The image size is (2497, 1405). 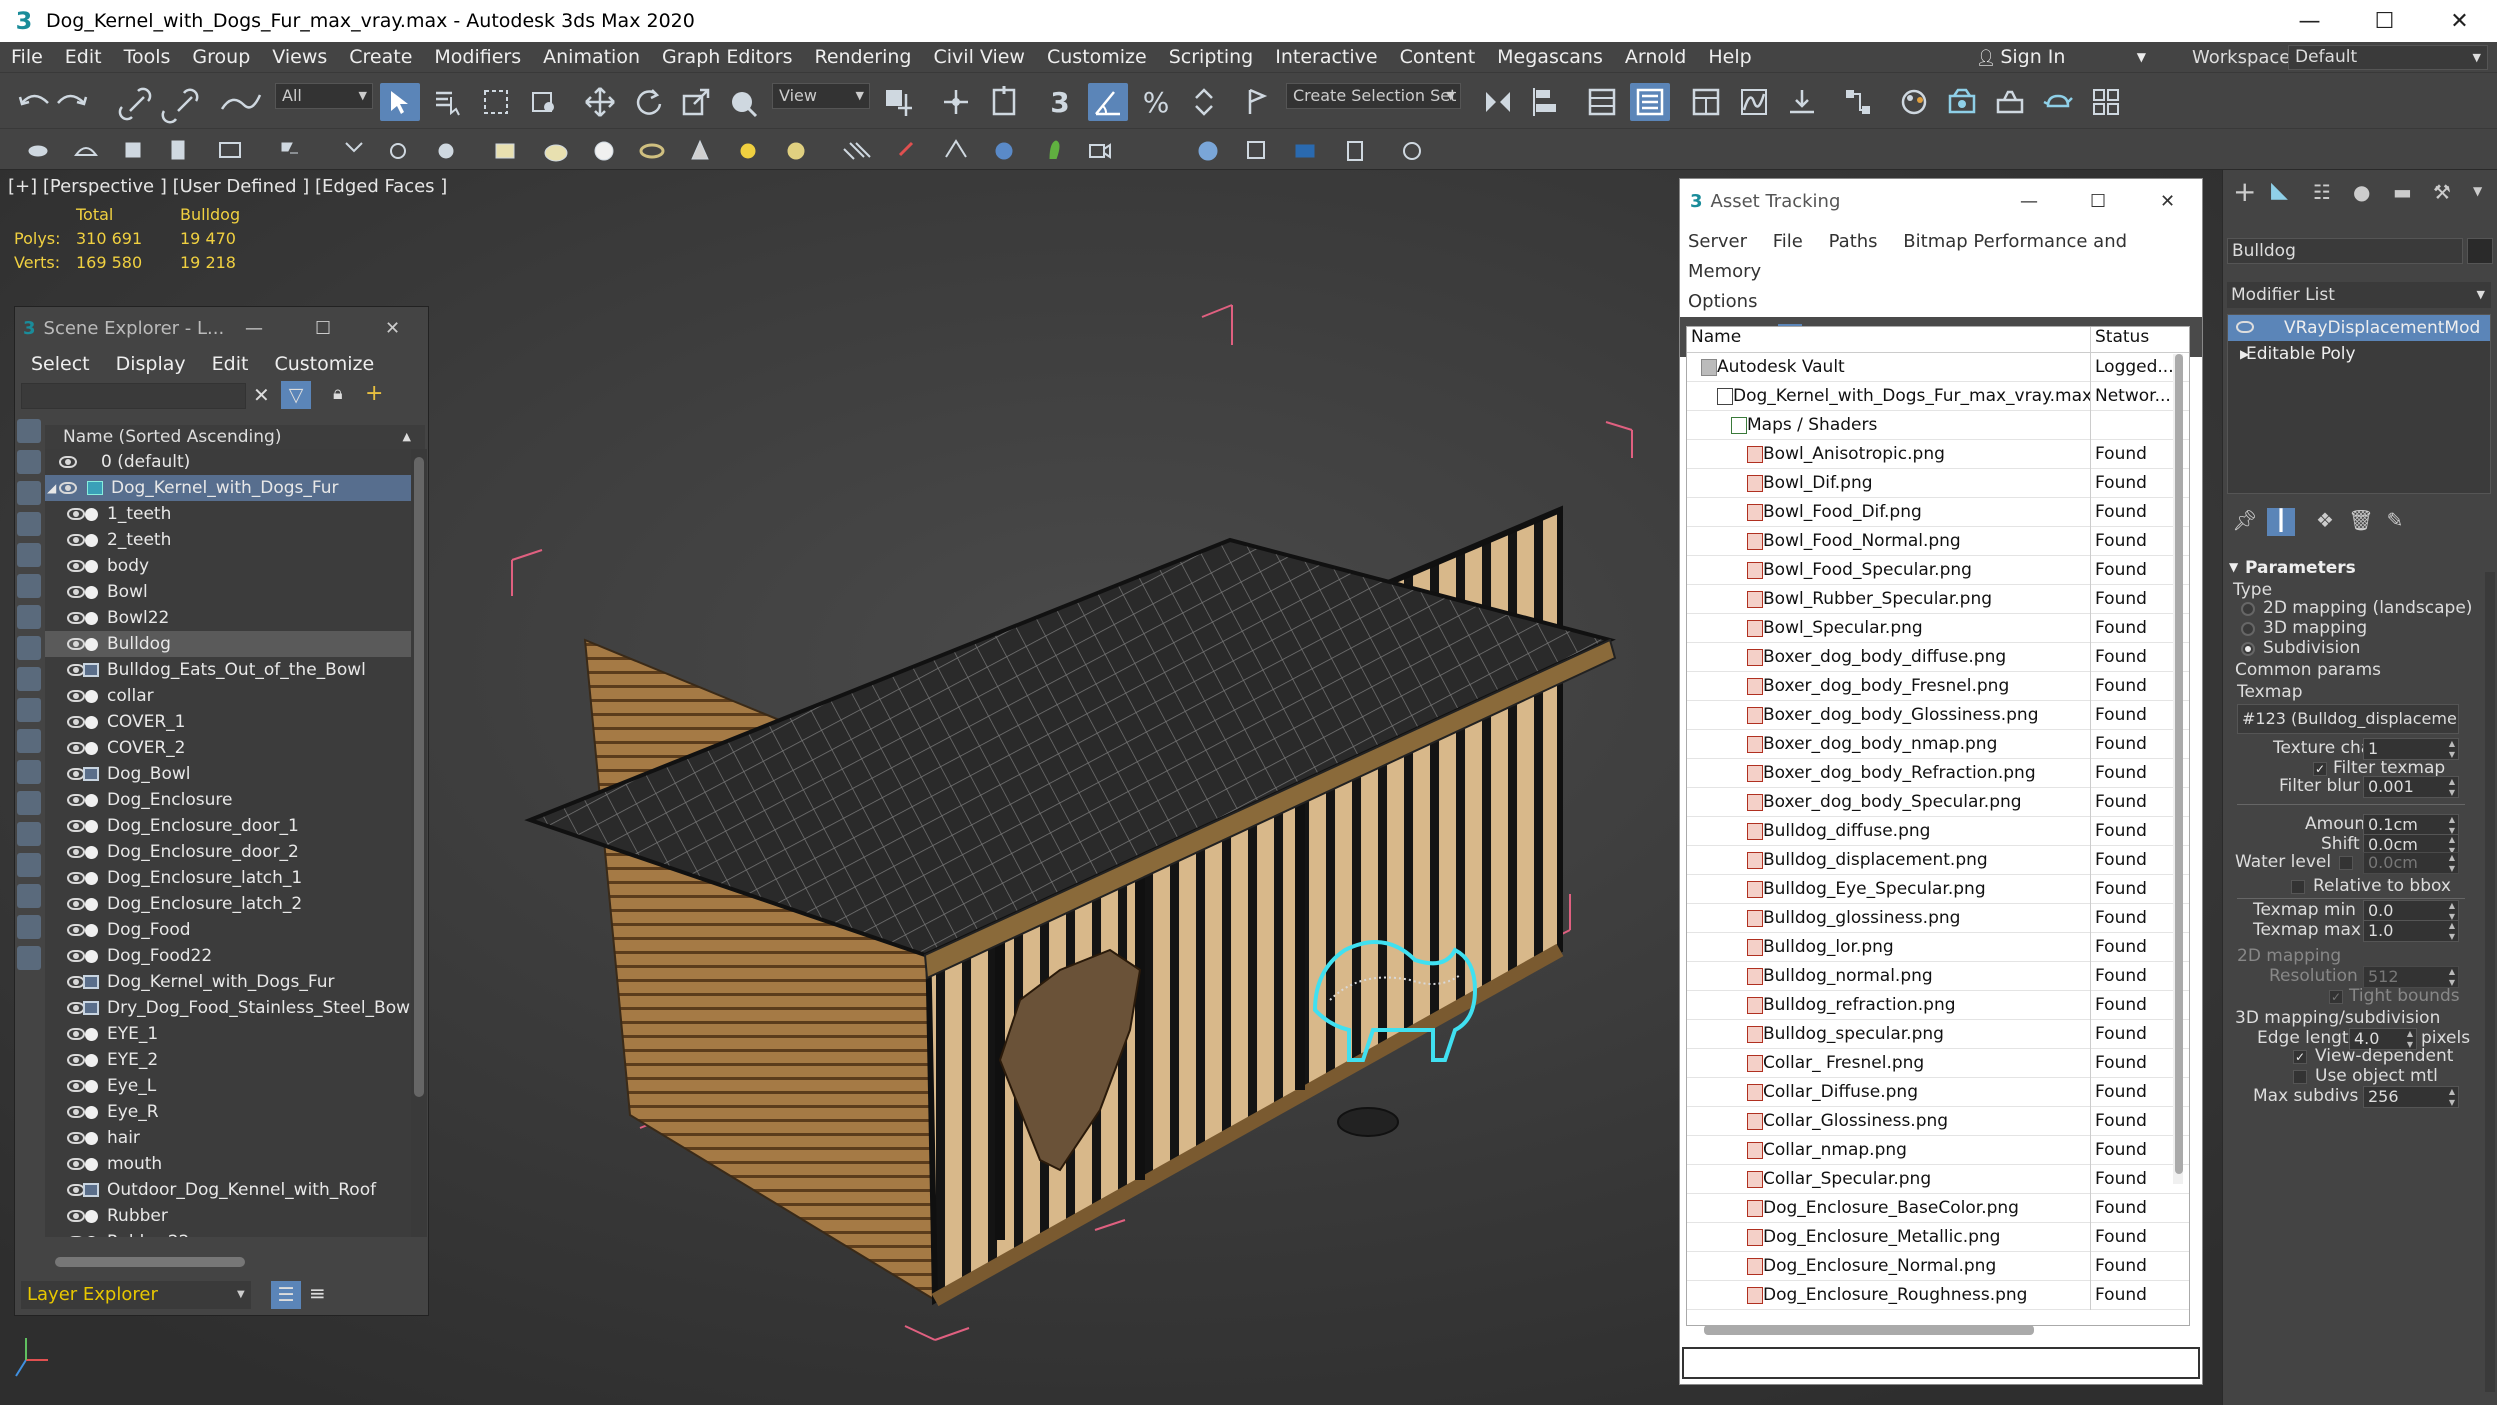 What do you see at coordinates (228, 1138) in the screenshot?
I see `scene-object-row: hair` at bounding box center [228, 1138].